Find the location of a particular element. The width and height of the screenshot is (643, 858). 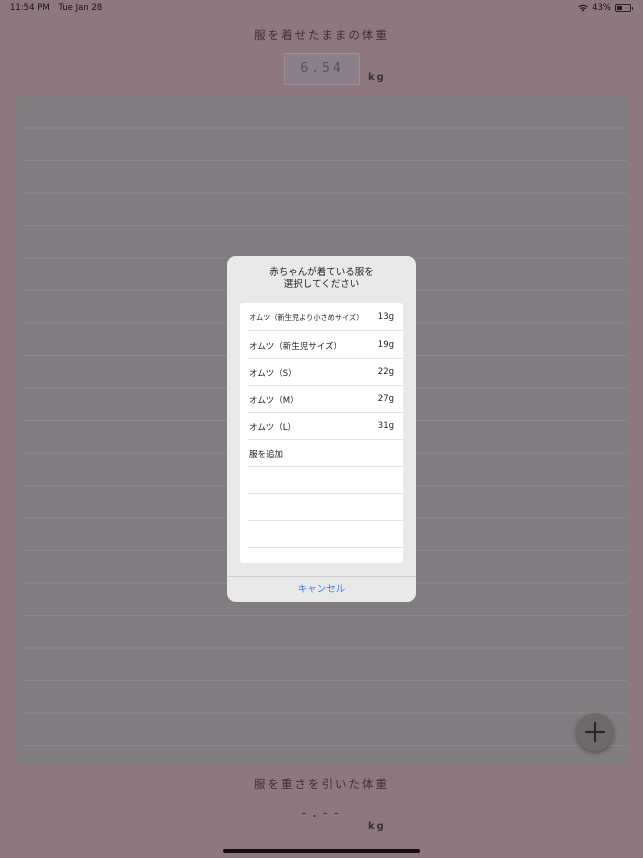

option-row: オムツ（M） 27g is located at coordinates (325, 399).